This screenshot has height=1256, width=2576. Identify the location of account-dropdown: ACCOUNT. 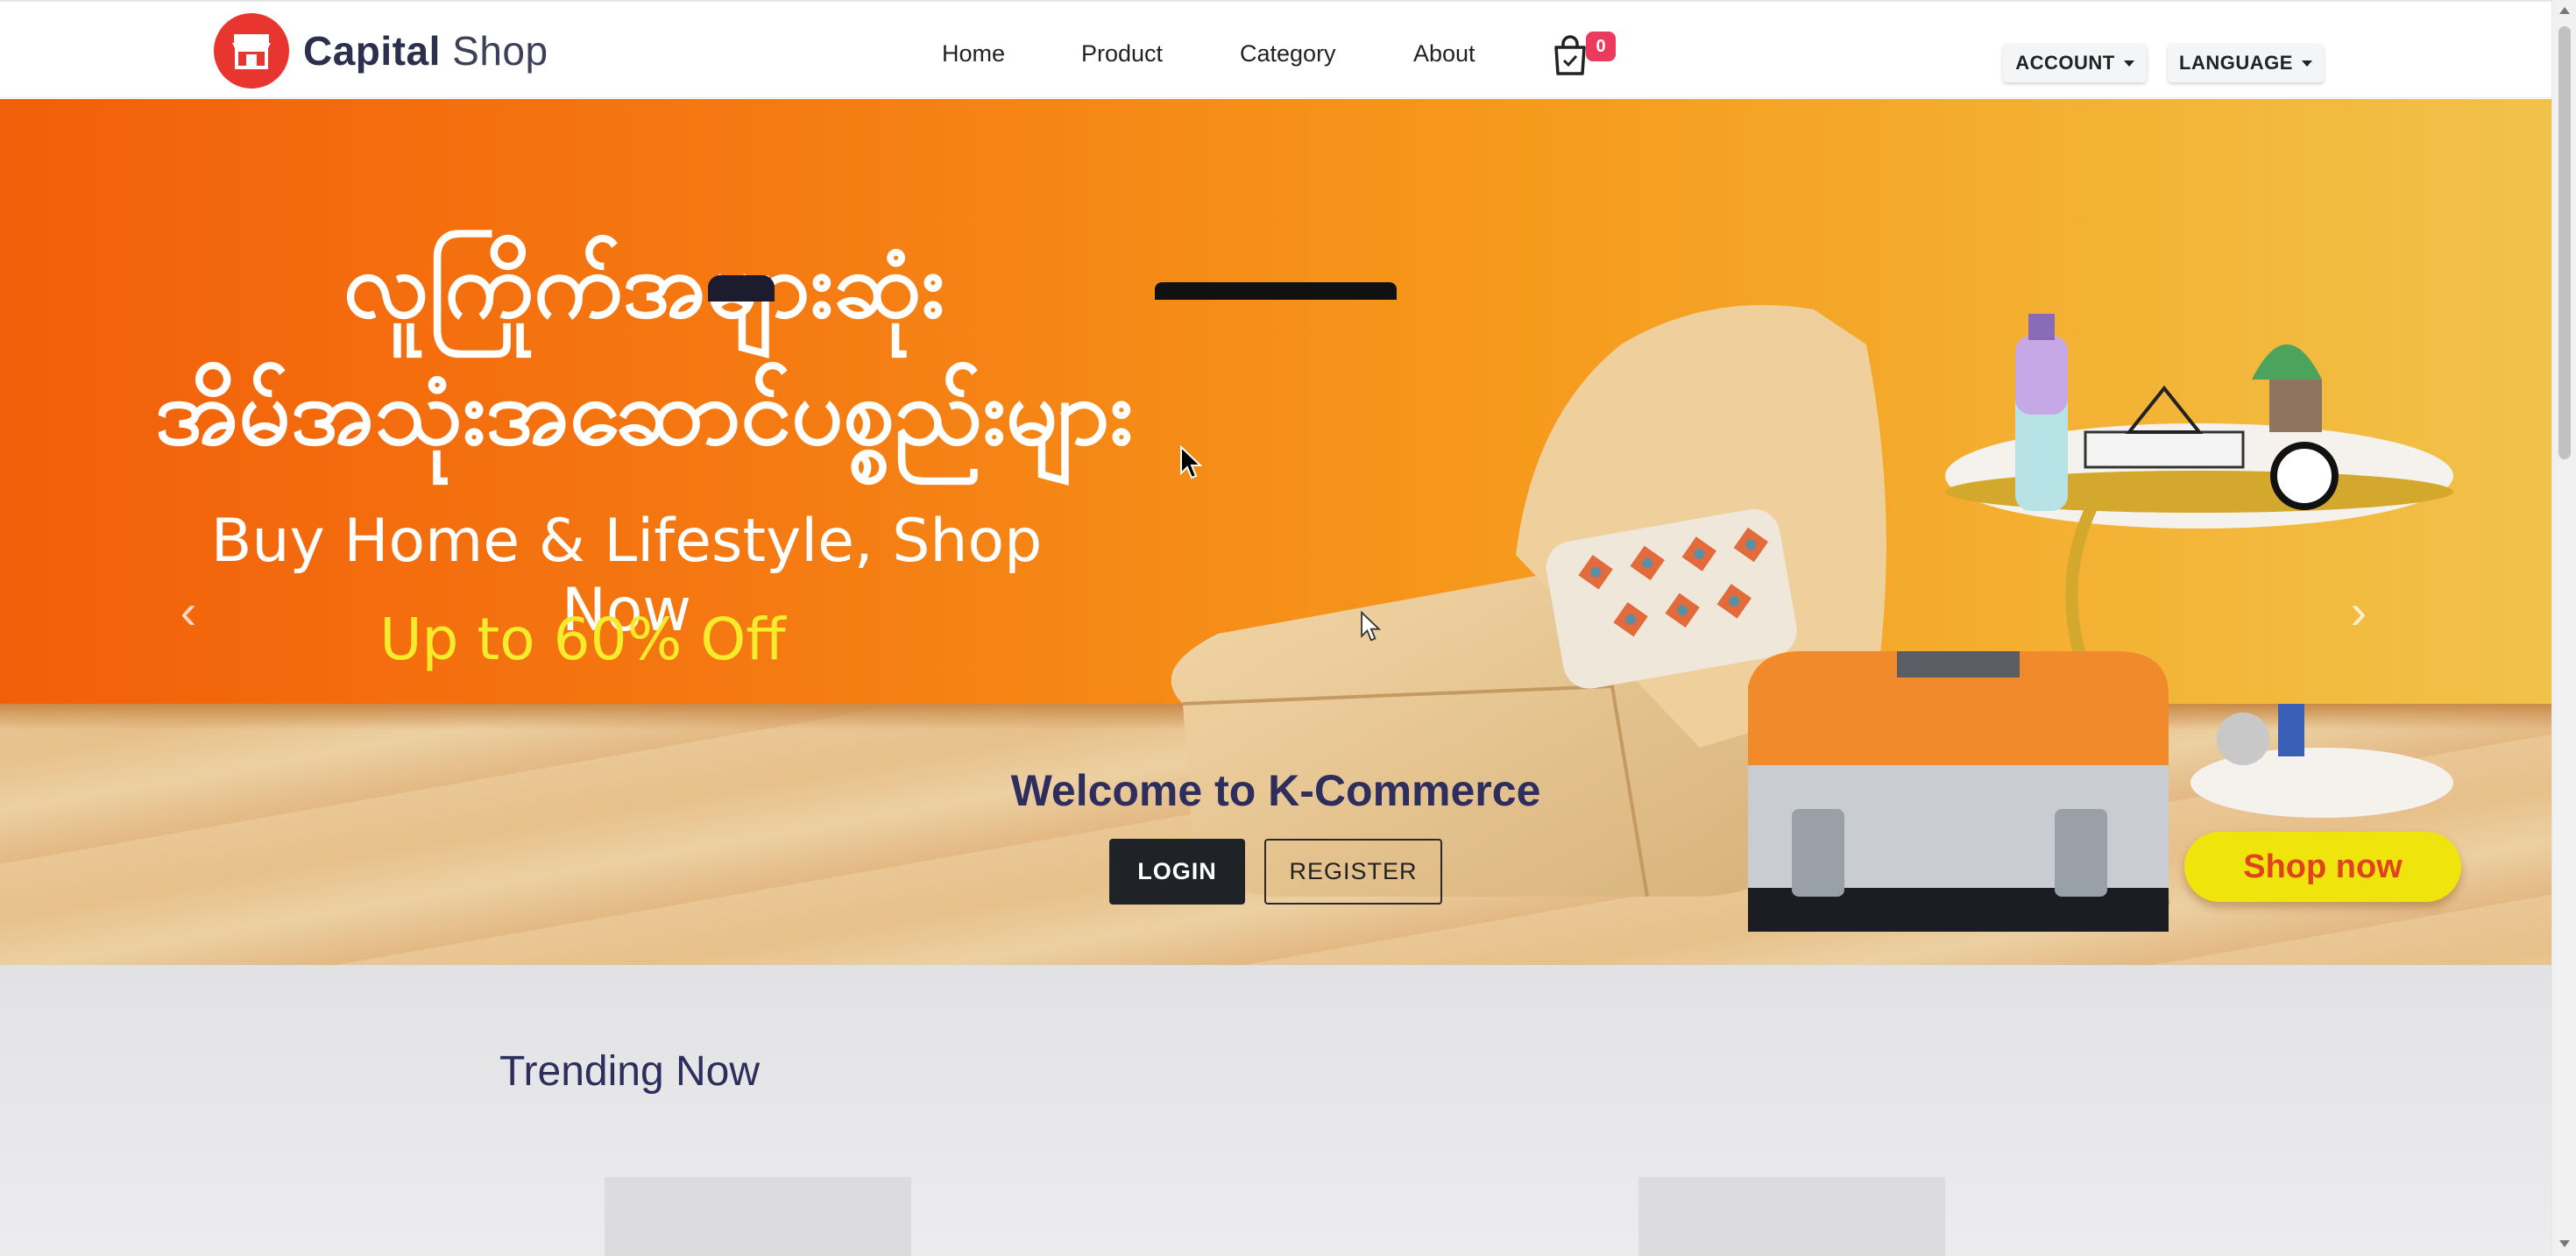
(2075, 63).